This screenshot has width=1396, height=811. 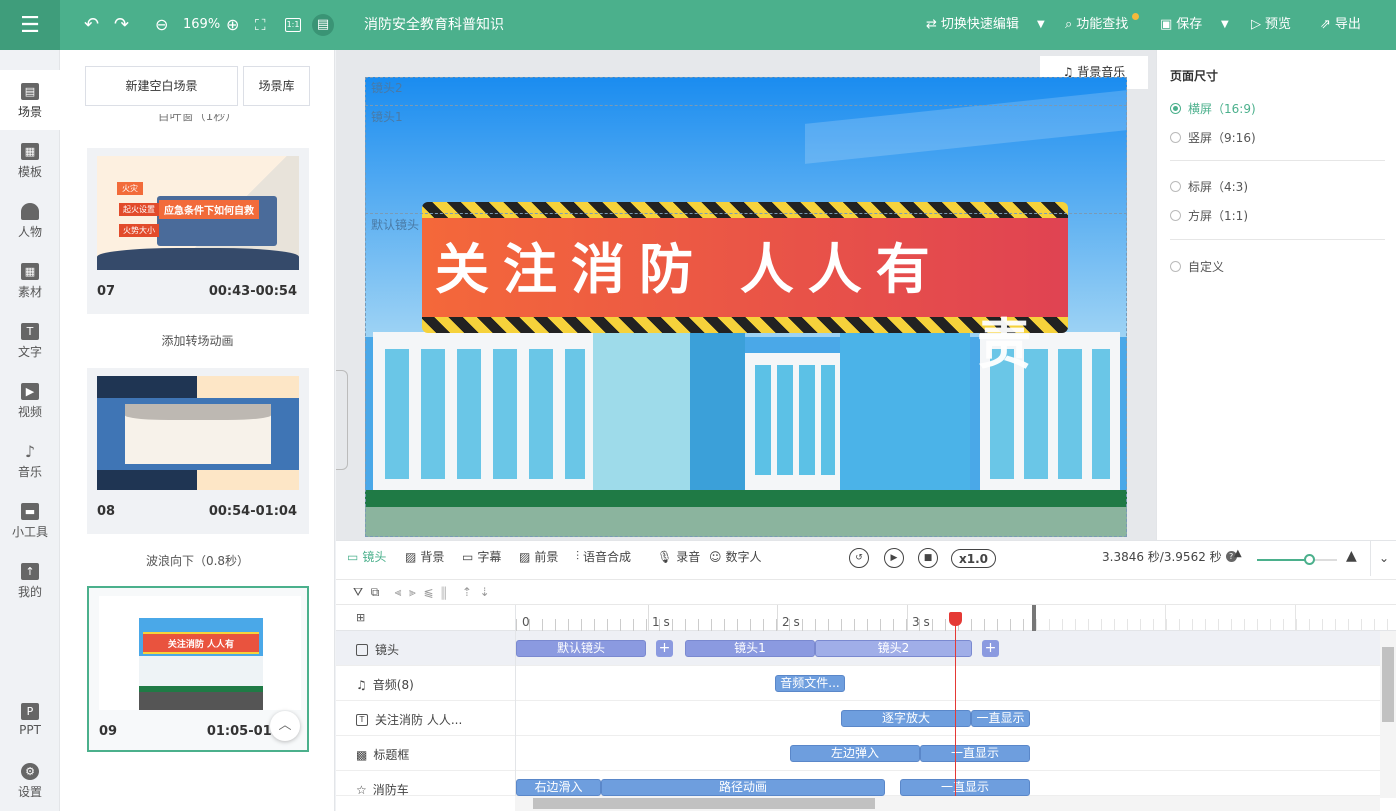 I want to click on undo-icon: ↶, so click(x=91, y=25).